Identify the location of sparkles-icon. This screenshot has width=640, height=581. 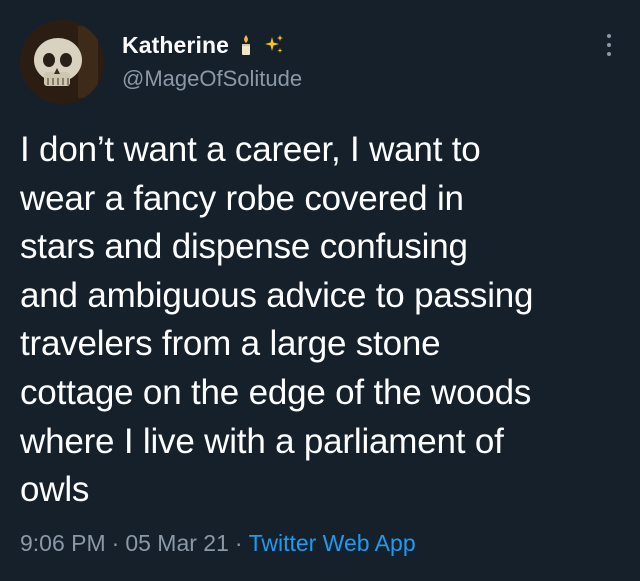
(274, 45).